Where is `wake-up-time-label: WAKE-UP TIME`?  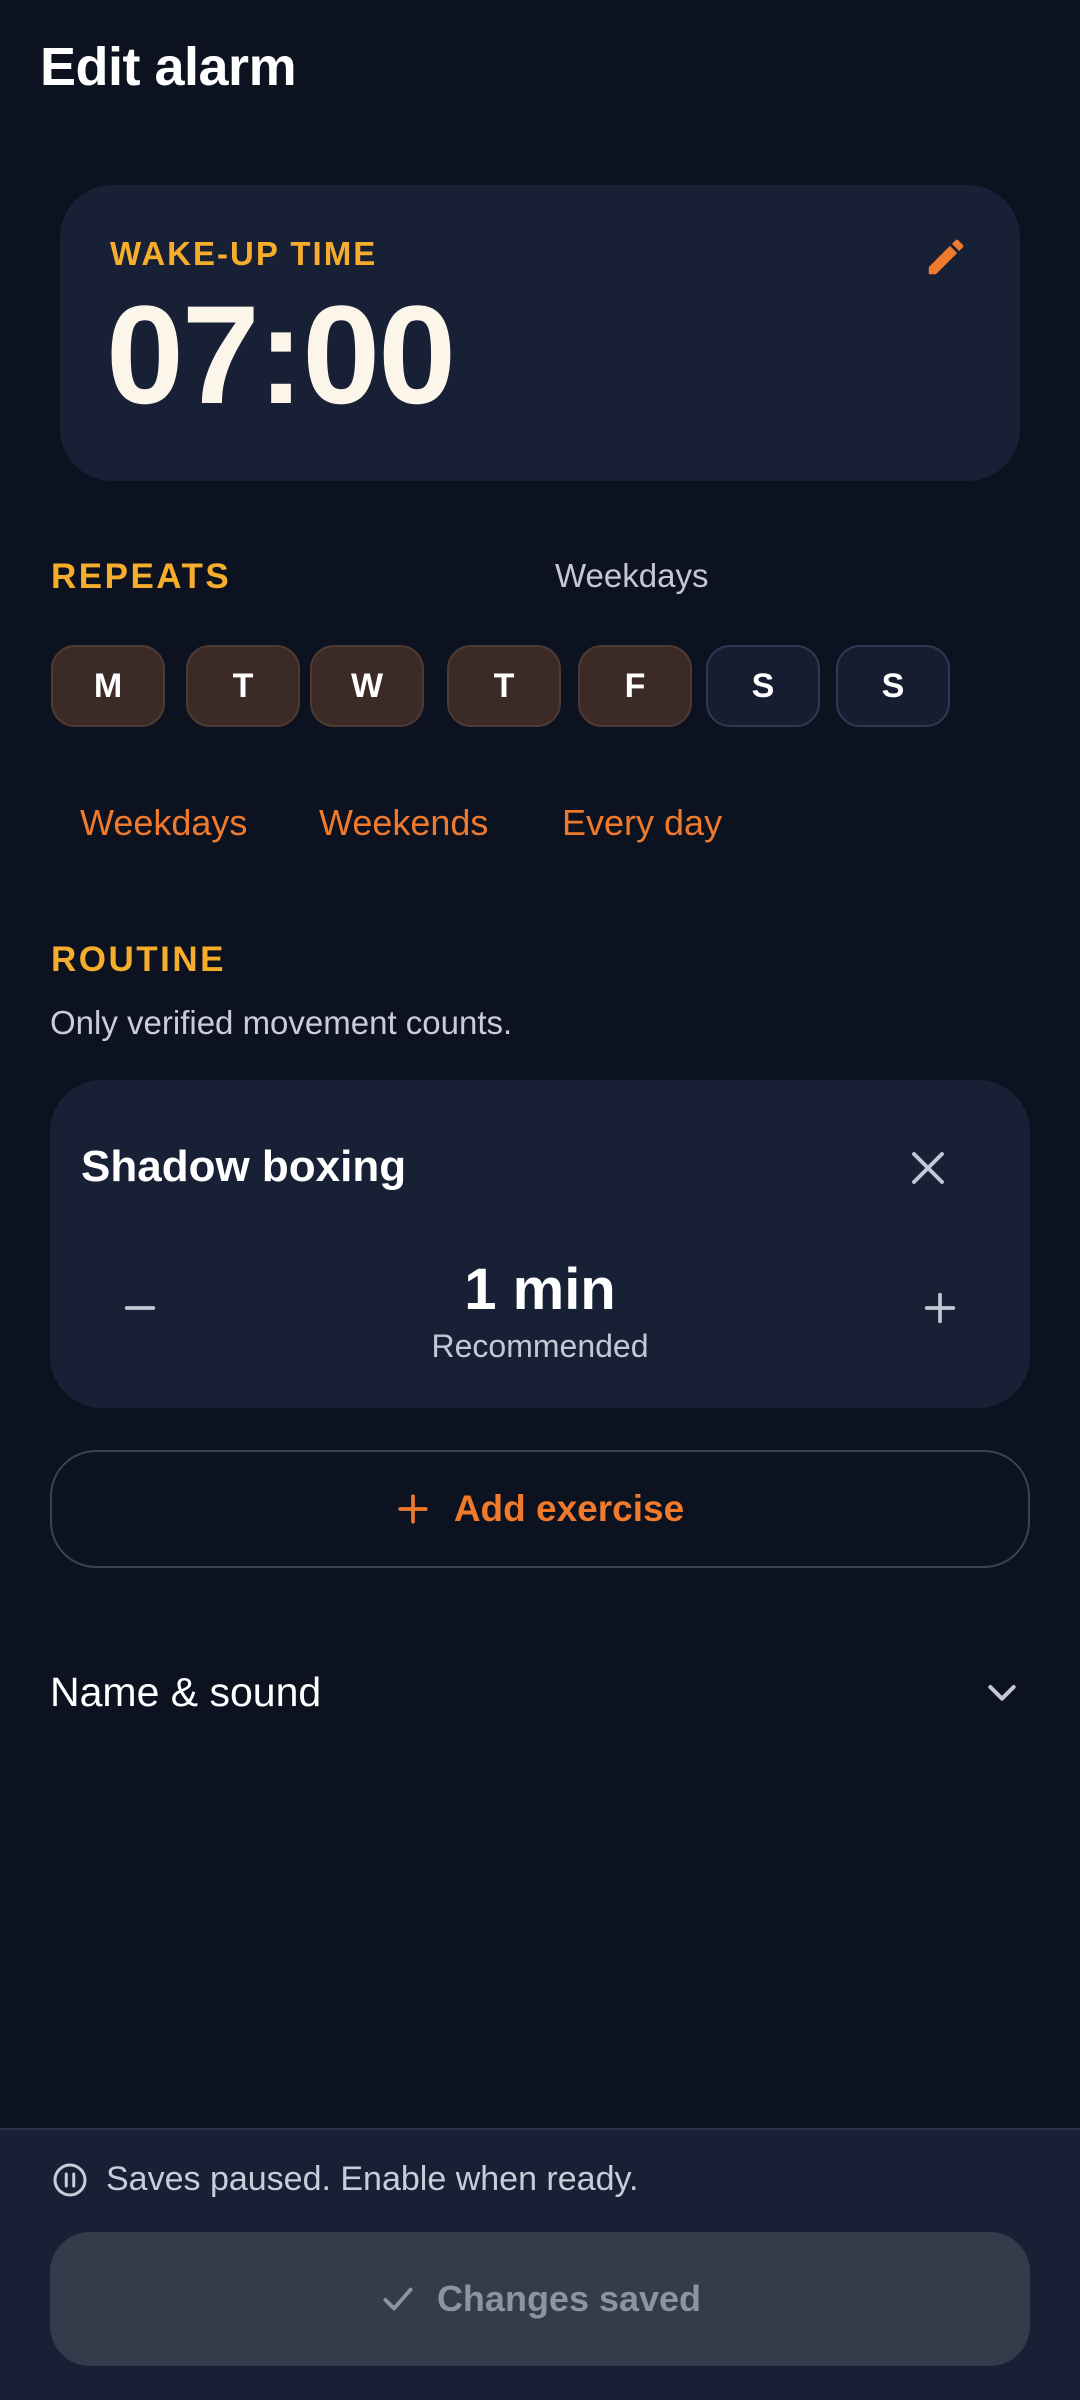 wake-up-time-label: WAKE-UP TIME is located at coordinates (244, 253).